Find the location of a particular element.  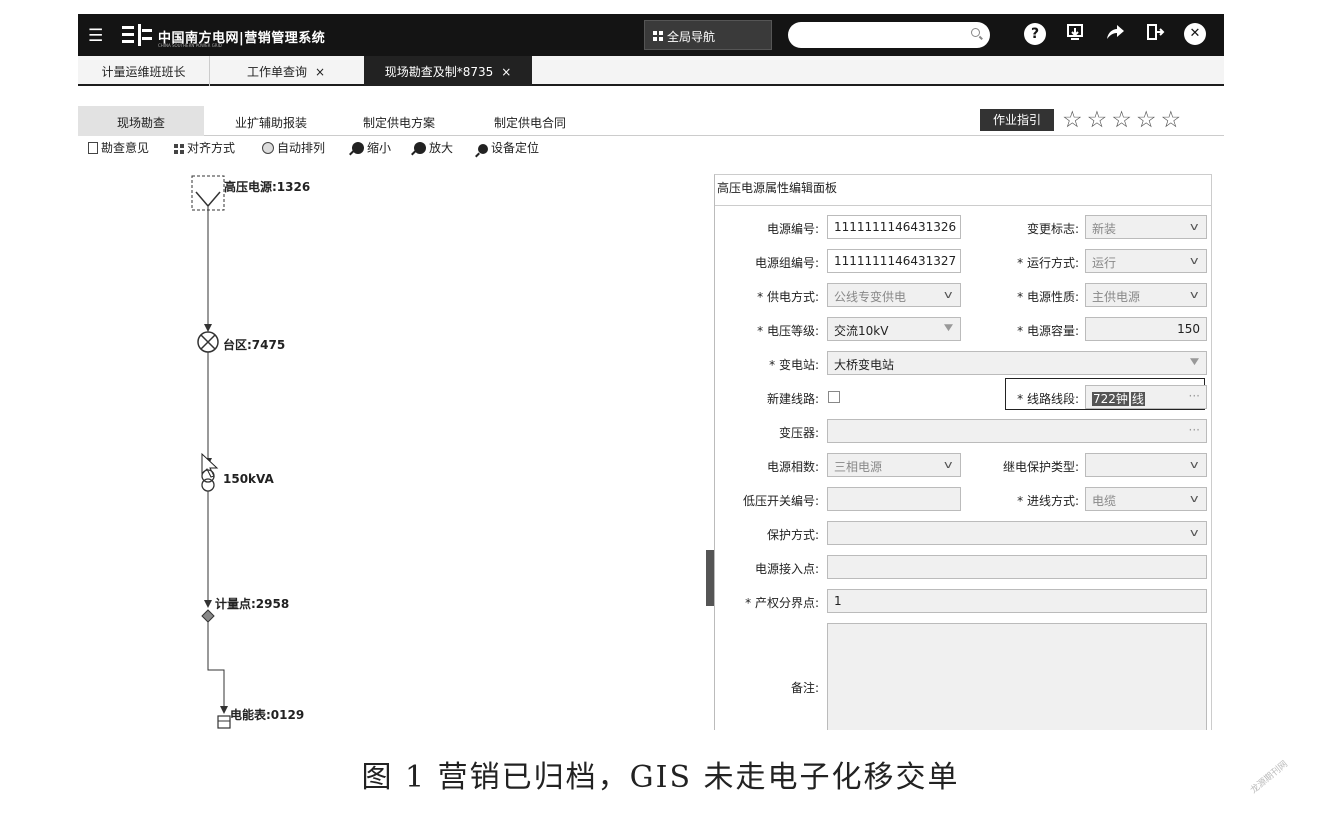

exit-icon is located at coordinates (1155, 34).